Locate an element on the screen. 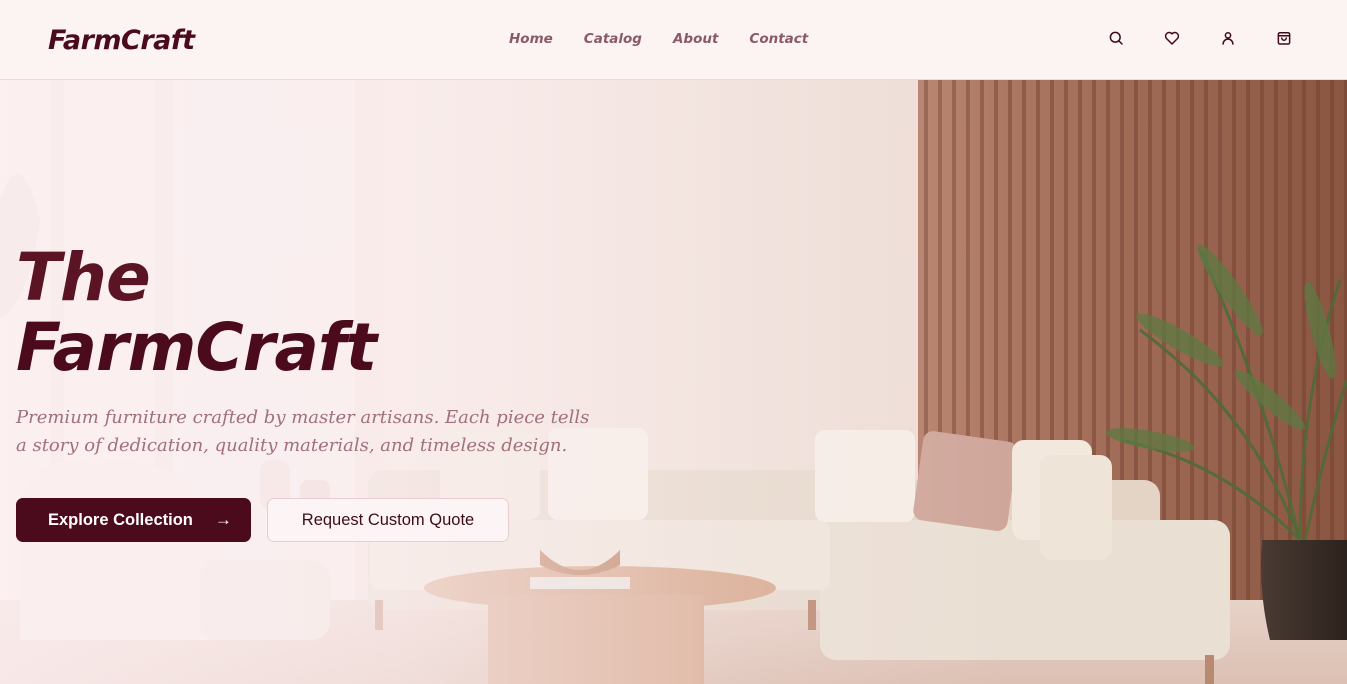 Image resolution: width=1347 pixels, height=684 pixels. request-custom-quote-button: Request Custom Quote is located at coordinates (388, 520).